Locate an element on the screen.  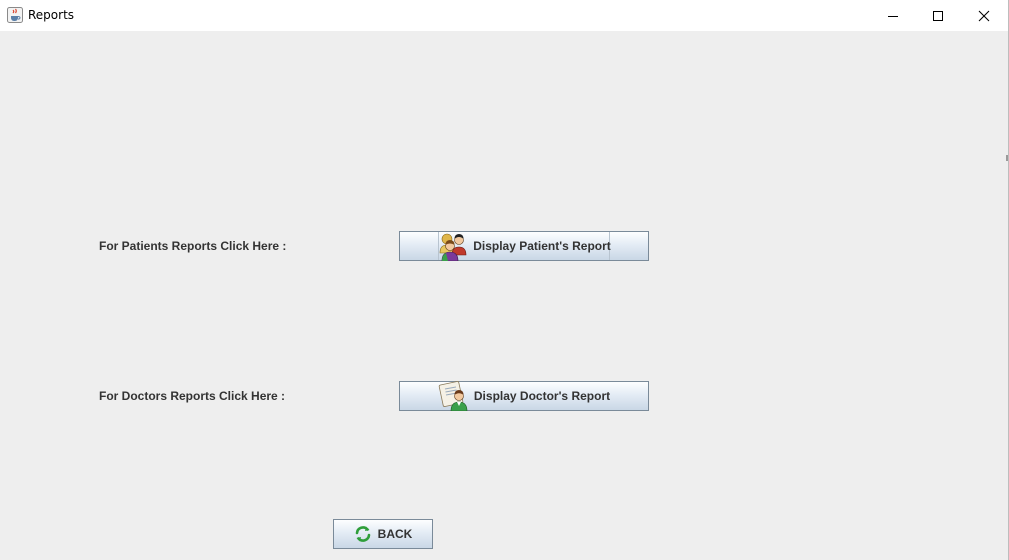
display-doctors-report-button: Display Doctor's Report is located at coordinates (524, 396).